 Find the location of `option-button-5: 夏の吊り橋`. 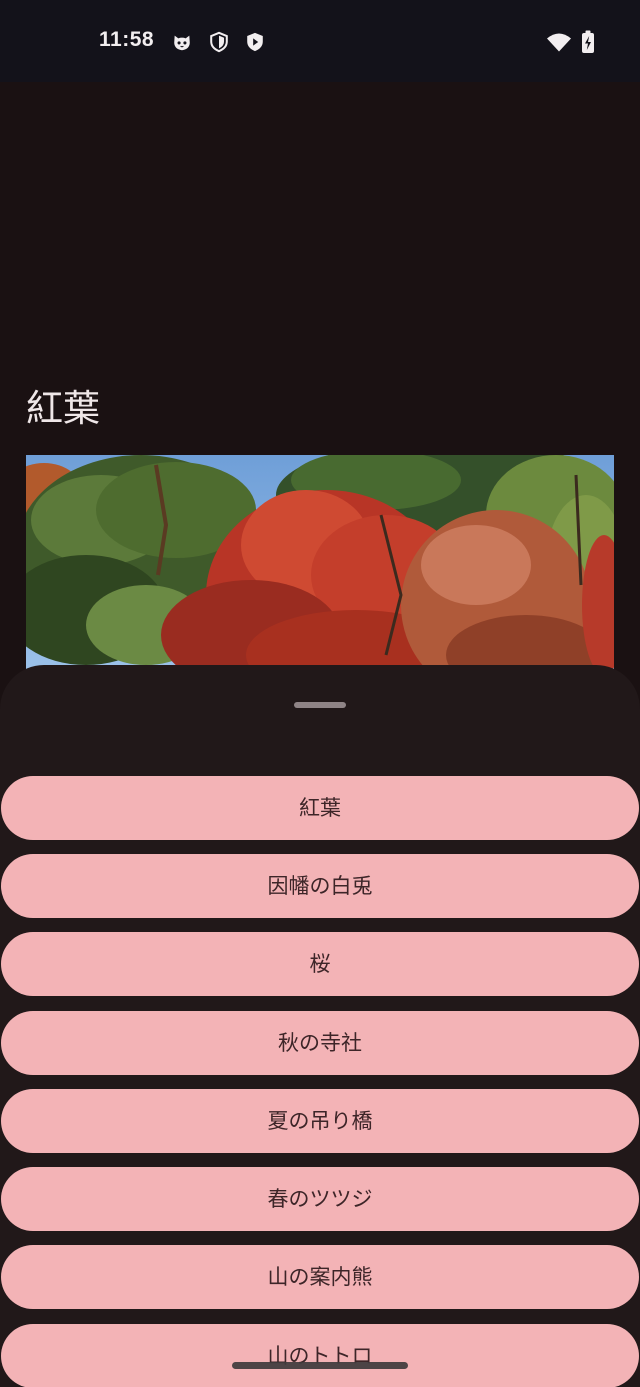

option-button-5: 夏の吊り橋 is located at coordinates (320, 1121).